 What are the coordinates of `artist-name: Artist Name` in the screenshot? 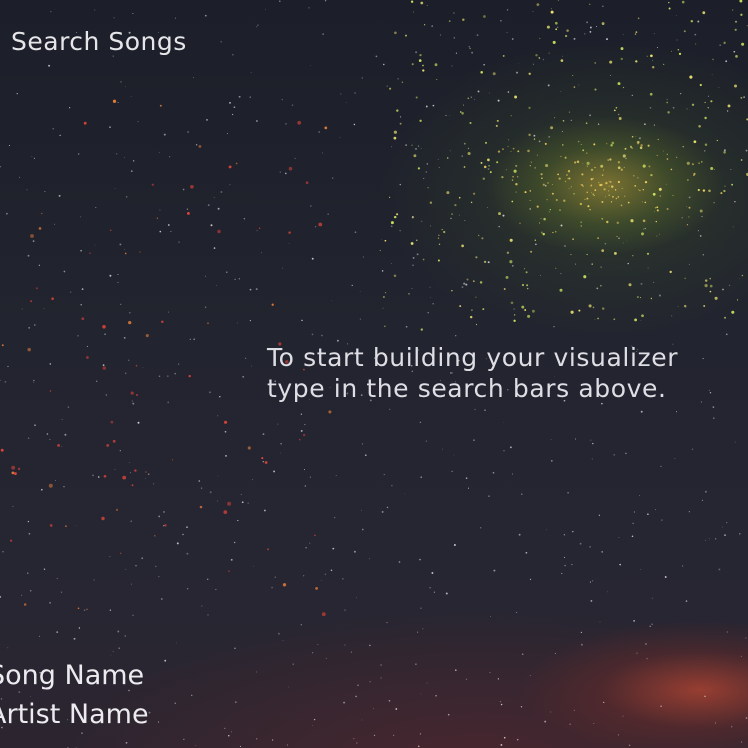 It's located at (74, 714).